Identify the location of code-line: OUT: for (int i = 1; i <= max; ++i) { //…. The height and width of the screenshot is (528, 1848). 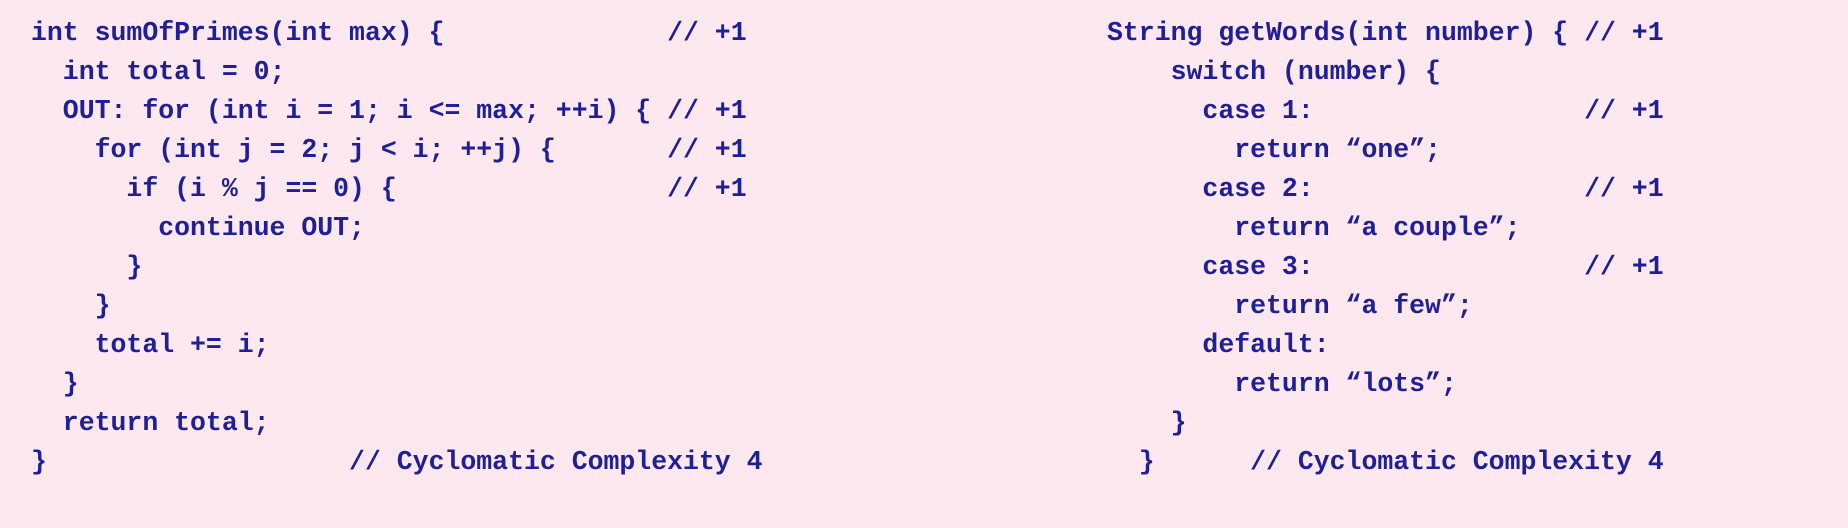
(389, 111).